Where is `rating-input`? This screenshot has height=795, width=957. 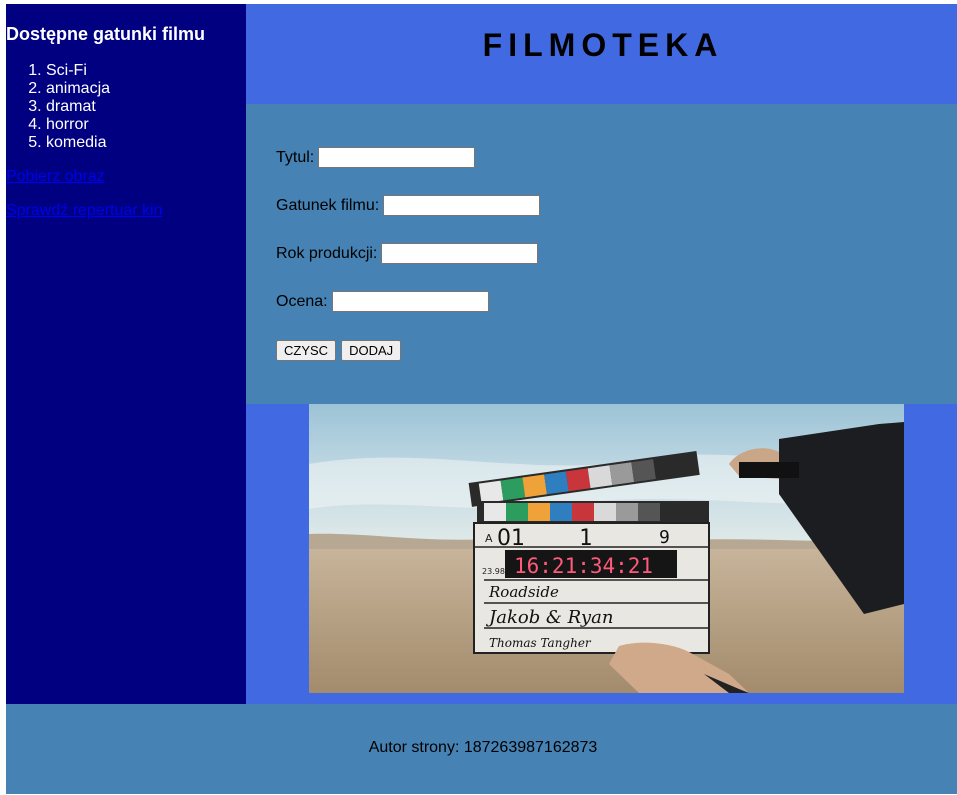 rating-input is located at coordinates (410, 301).